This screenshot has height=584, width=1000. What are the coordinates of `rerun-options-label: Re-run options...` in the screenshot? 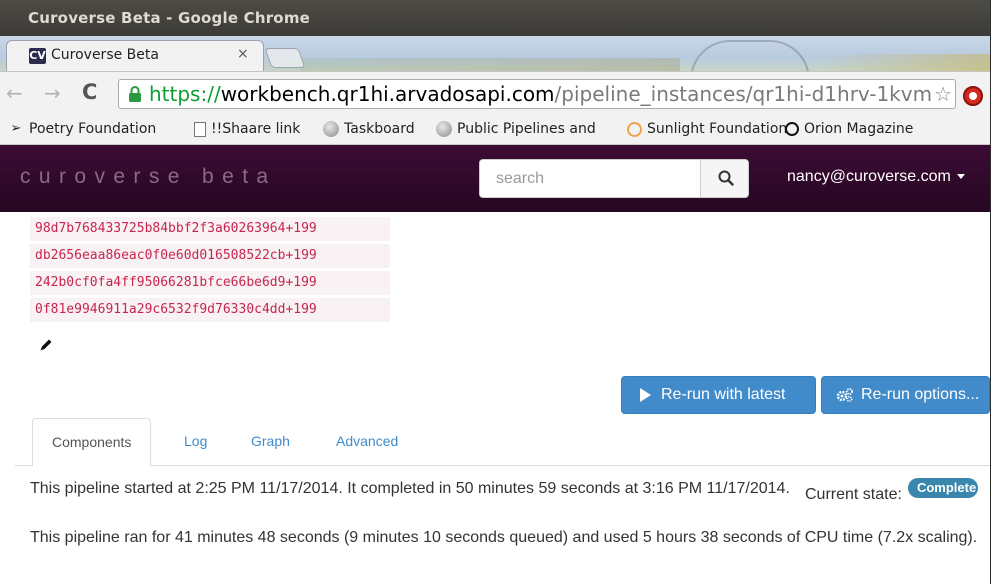 It's located at (920, 394).